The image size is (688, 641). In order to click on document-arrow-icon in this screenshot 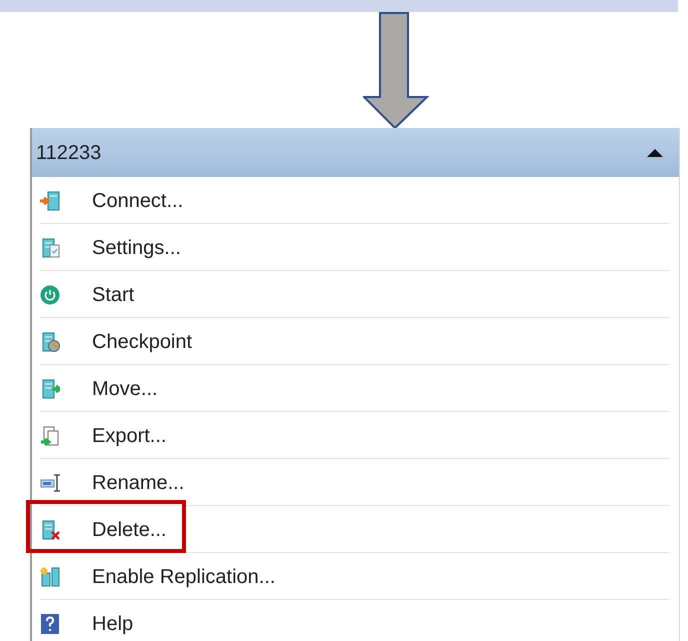, I will do `click(50, 436)`.